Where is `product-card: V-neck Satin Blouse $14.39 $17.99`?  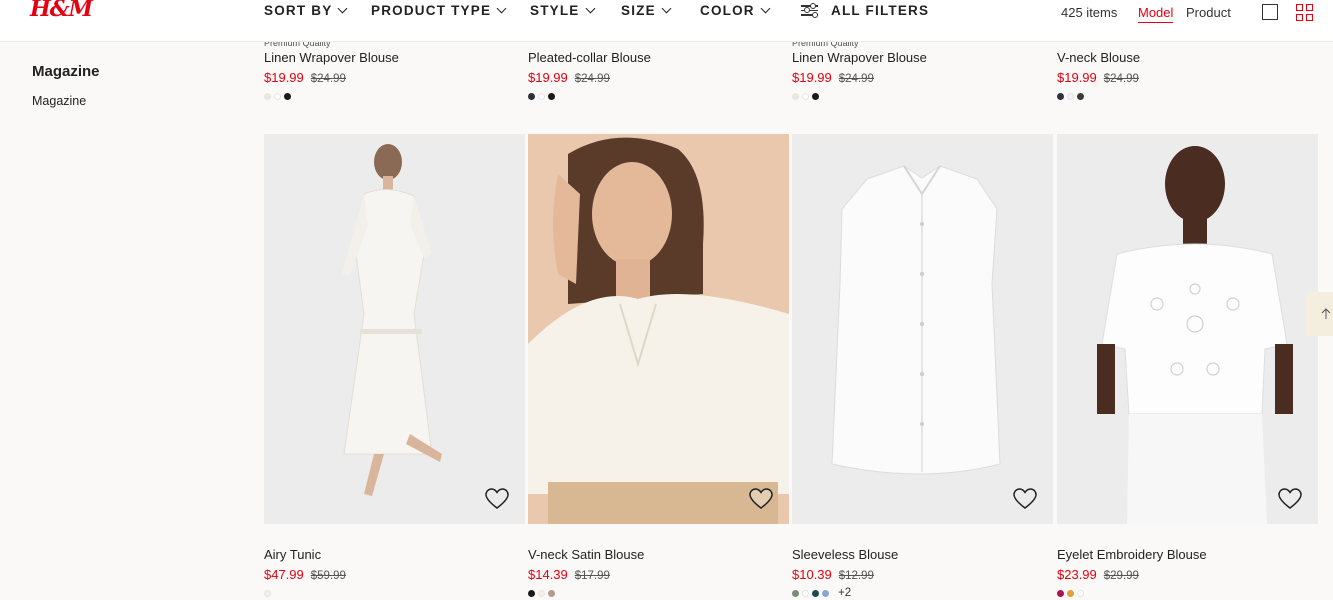 product-card: V-neck Satin Blouse $14.39 $17.99 is located at coordinates (658, 572).